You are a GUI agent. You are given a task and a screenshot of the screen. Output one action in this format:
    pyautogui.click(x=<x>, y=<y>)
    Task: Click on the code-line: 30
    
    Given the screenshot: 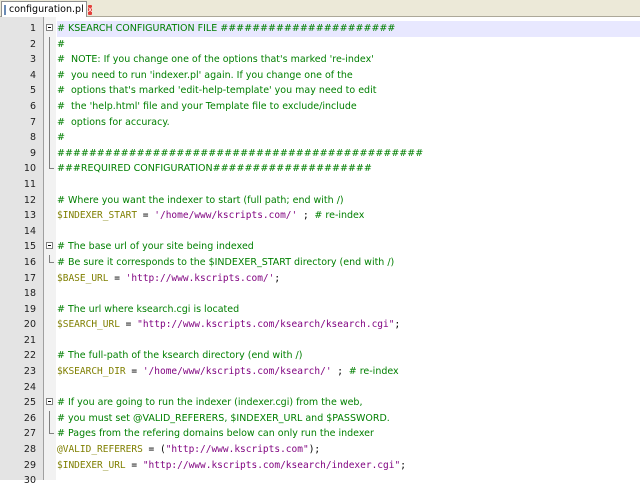 What is the action you would take?
    pyautogui.click(x=320, y=481)
    